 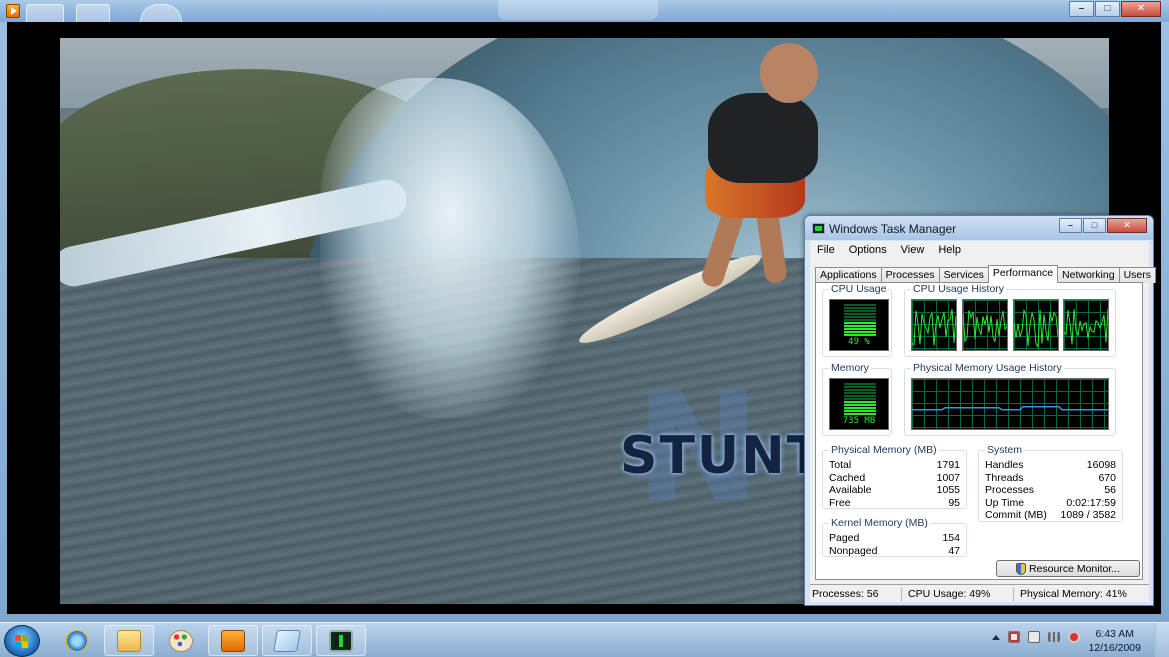 I want to click on stat-value: 16098, so click(x=1101, y=465).